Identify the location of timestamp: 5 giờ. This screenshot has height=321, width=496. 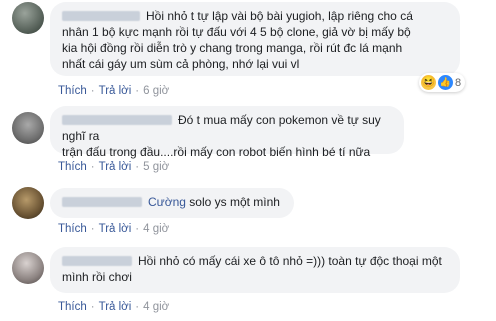
(156, 167).